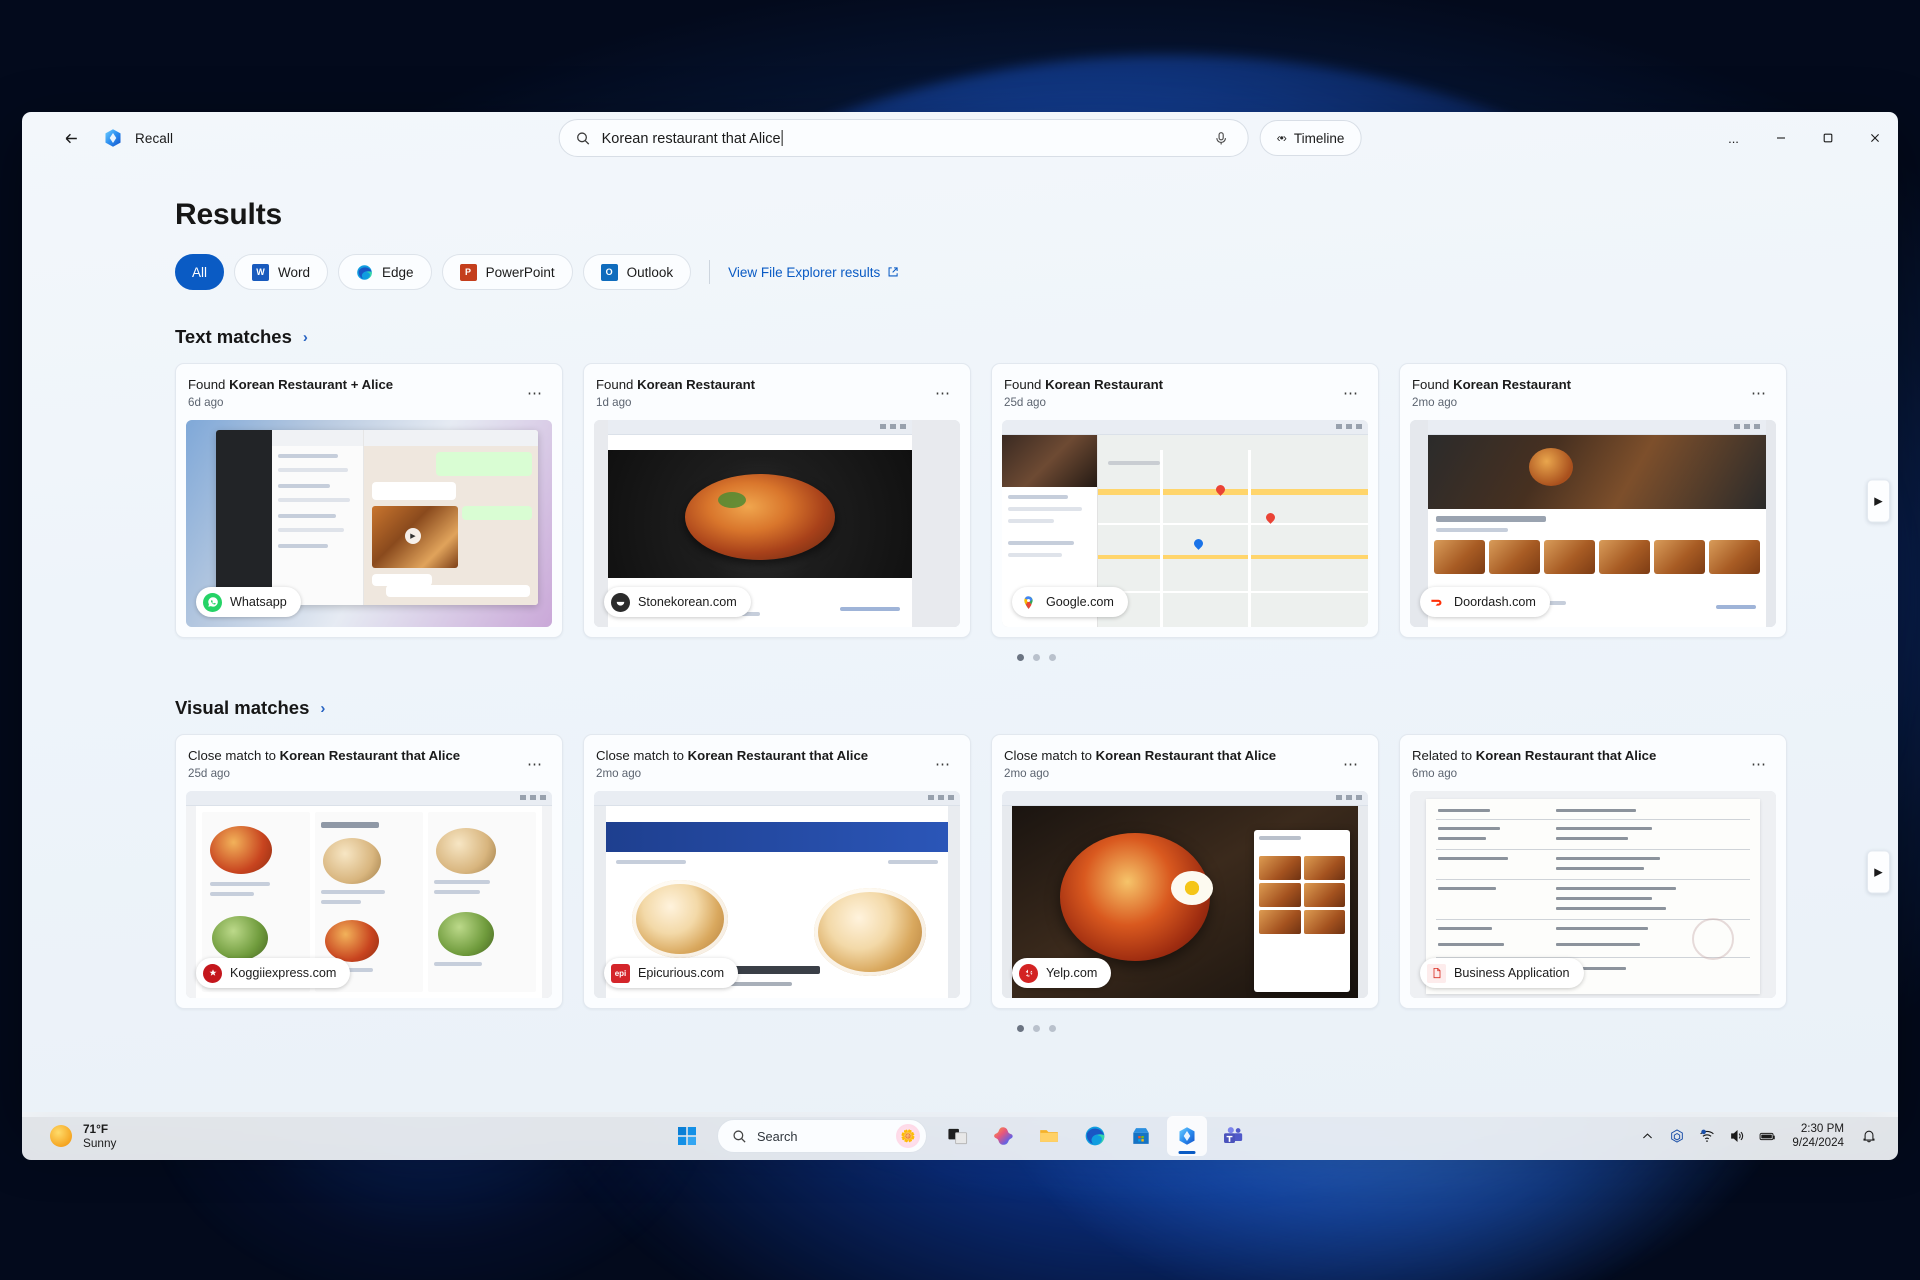  I want to click on sun-icon, so click(61, 1136).